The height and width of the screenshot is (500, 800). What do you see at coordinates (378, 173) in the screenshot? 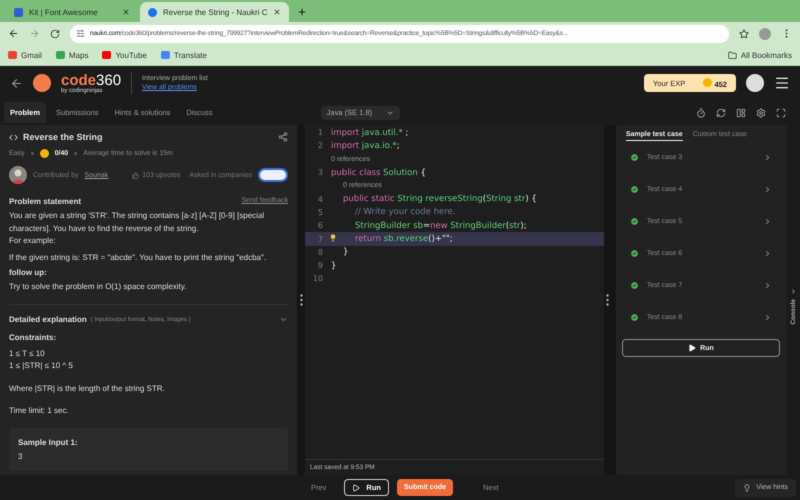
I see `code-text: public class Solution {` at bounding box center [378, 173].